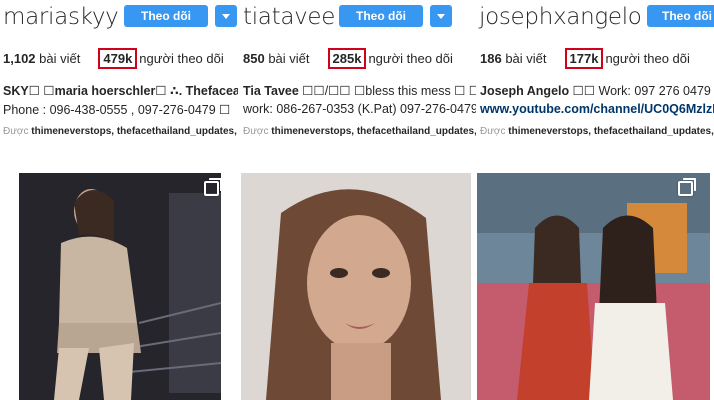 The width and height of the screenshot is (714, 400). I want to click on bio-text: SKY☐ ☐maria hoerschler☐ ∴. Thefaceallst, so click(120, 91).